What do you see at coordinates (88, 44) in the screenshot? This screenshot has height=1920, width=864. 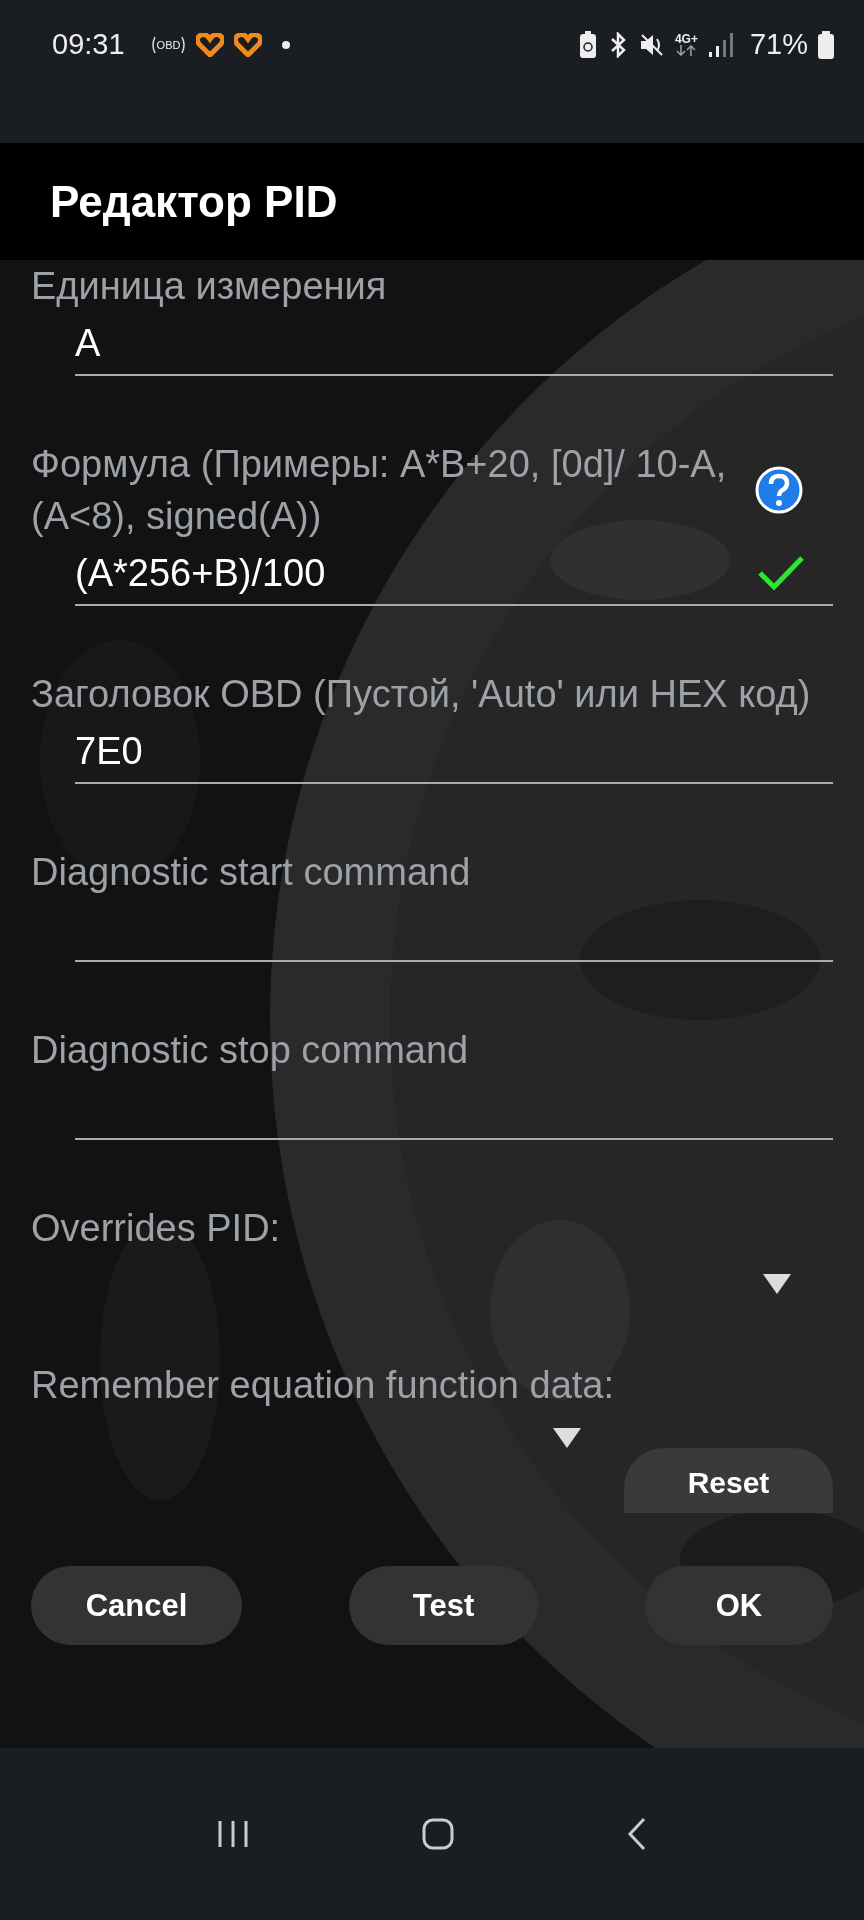 I see `clock: 09:31` at bounding box center [88, 44].